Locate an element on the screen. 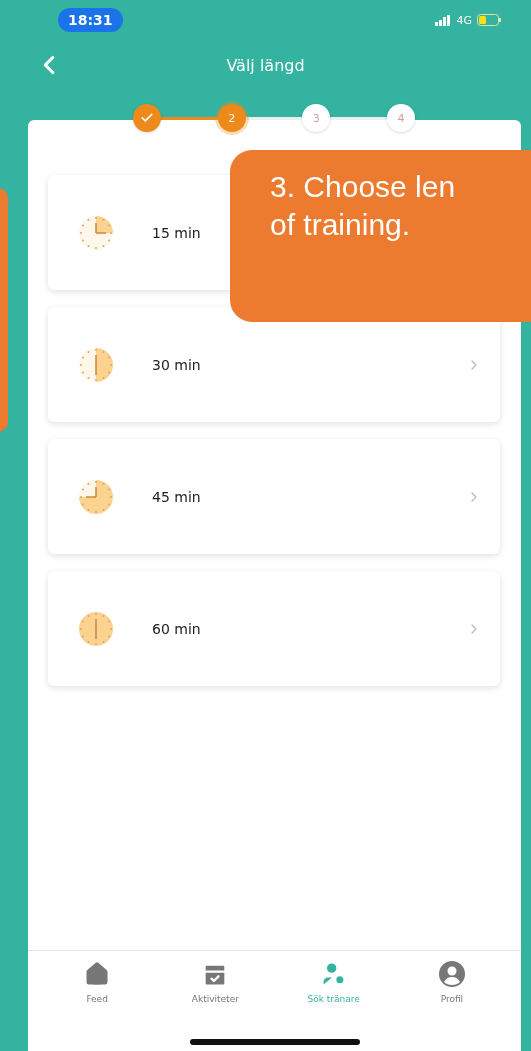  duration-option: 45 min is located at coordinates (274, 496).